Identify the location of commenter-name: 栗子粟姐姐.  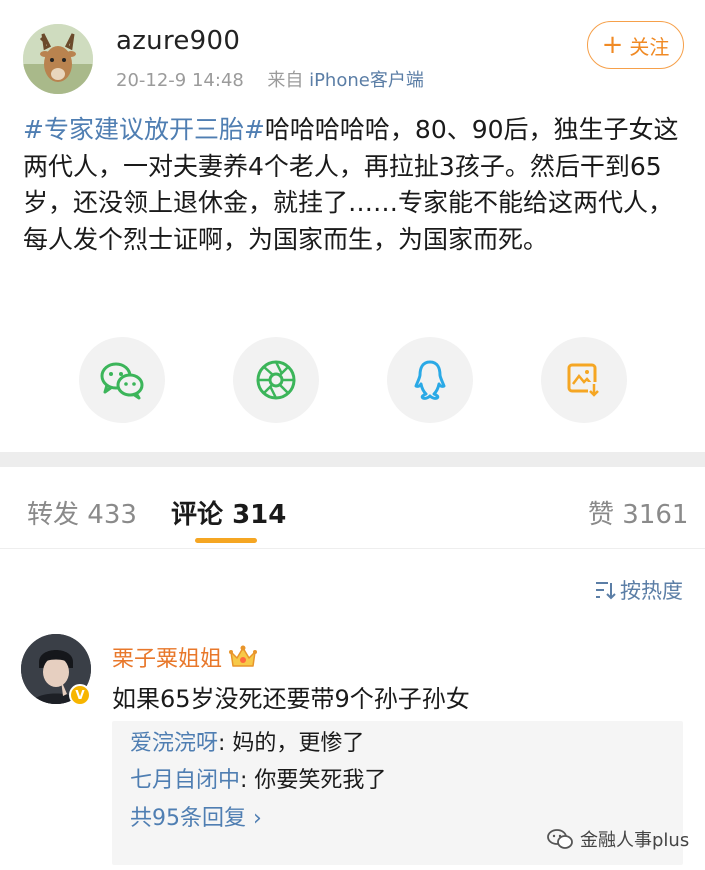
(185, 657).